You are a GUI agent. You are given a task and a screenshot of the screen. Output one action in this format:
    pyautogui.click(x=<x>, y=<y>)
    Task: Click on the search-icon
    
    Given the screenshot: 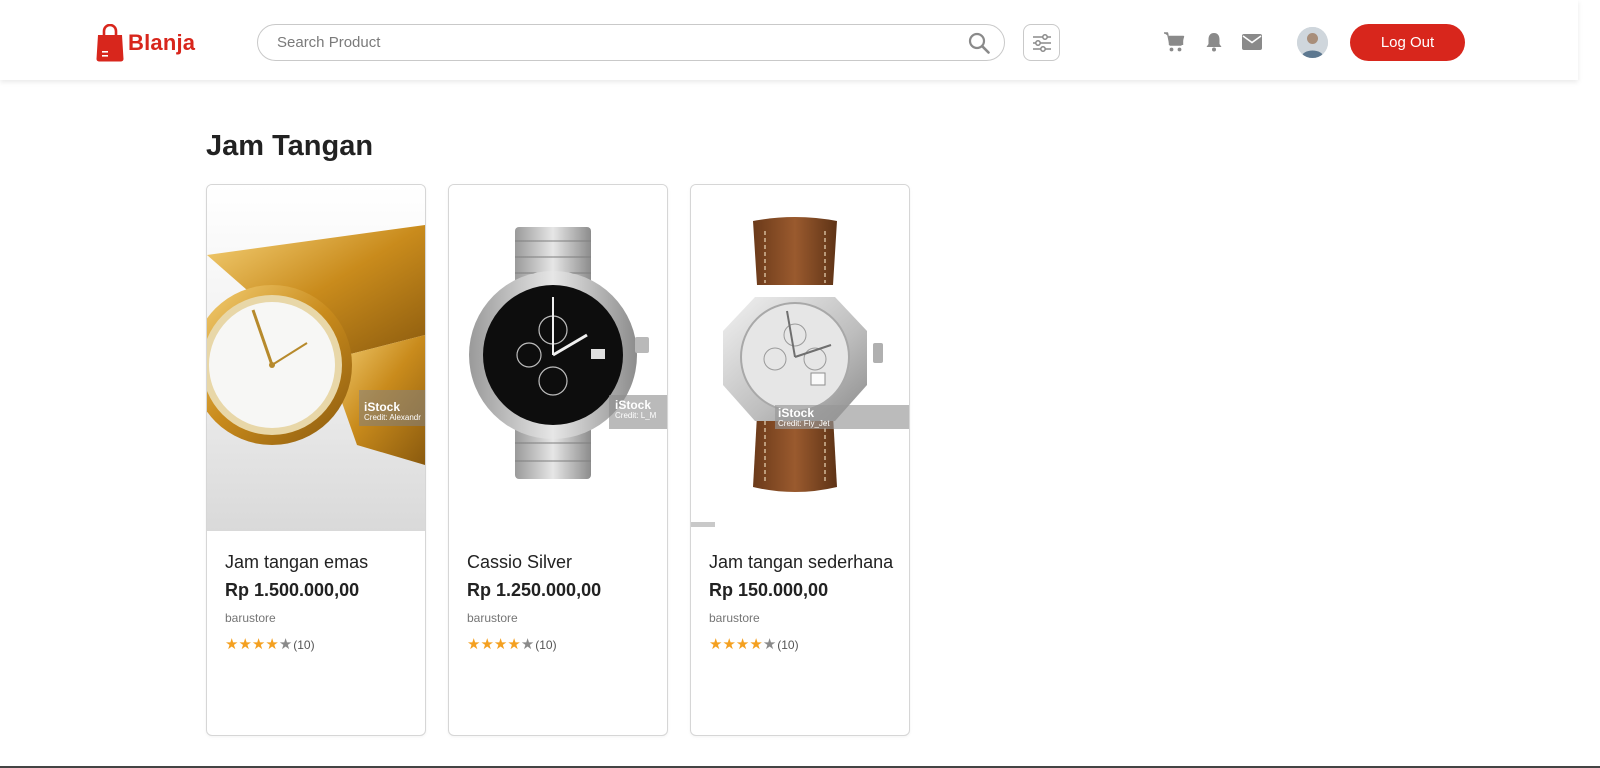 What is the action you would take?
    pyautogui.click(x=979, y=43)
    